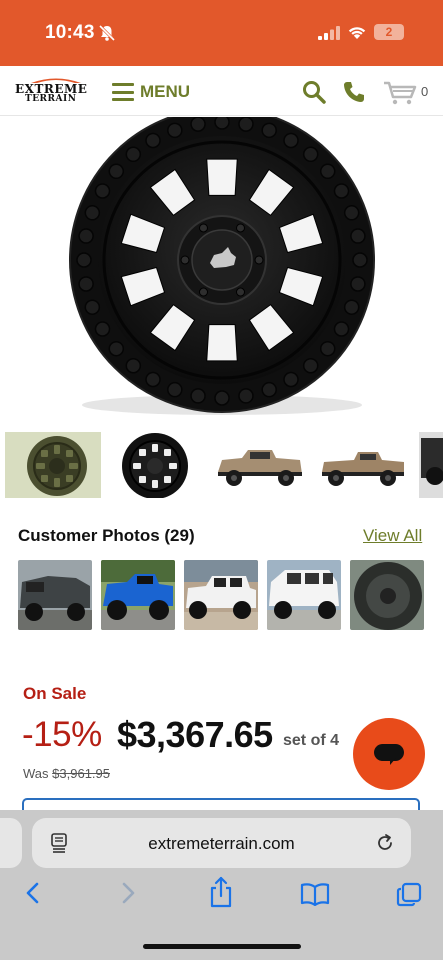  I want to click on address-bar: extremeterrain.com, so click(221, 843).